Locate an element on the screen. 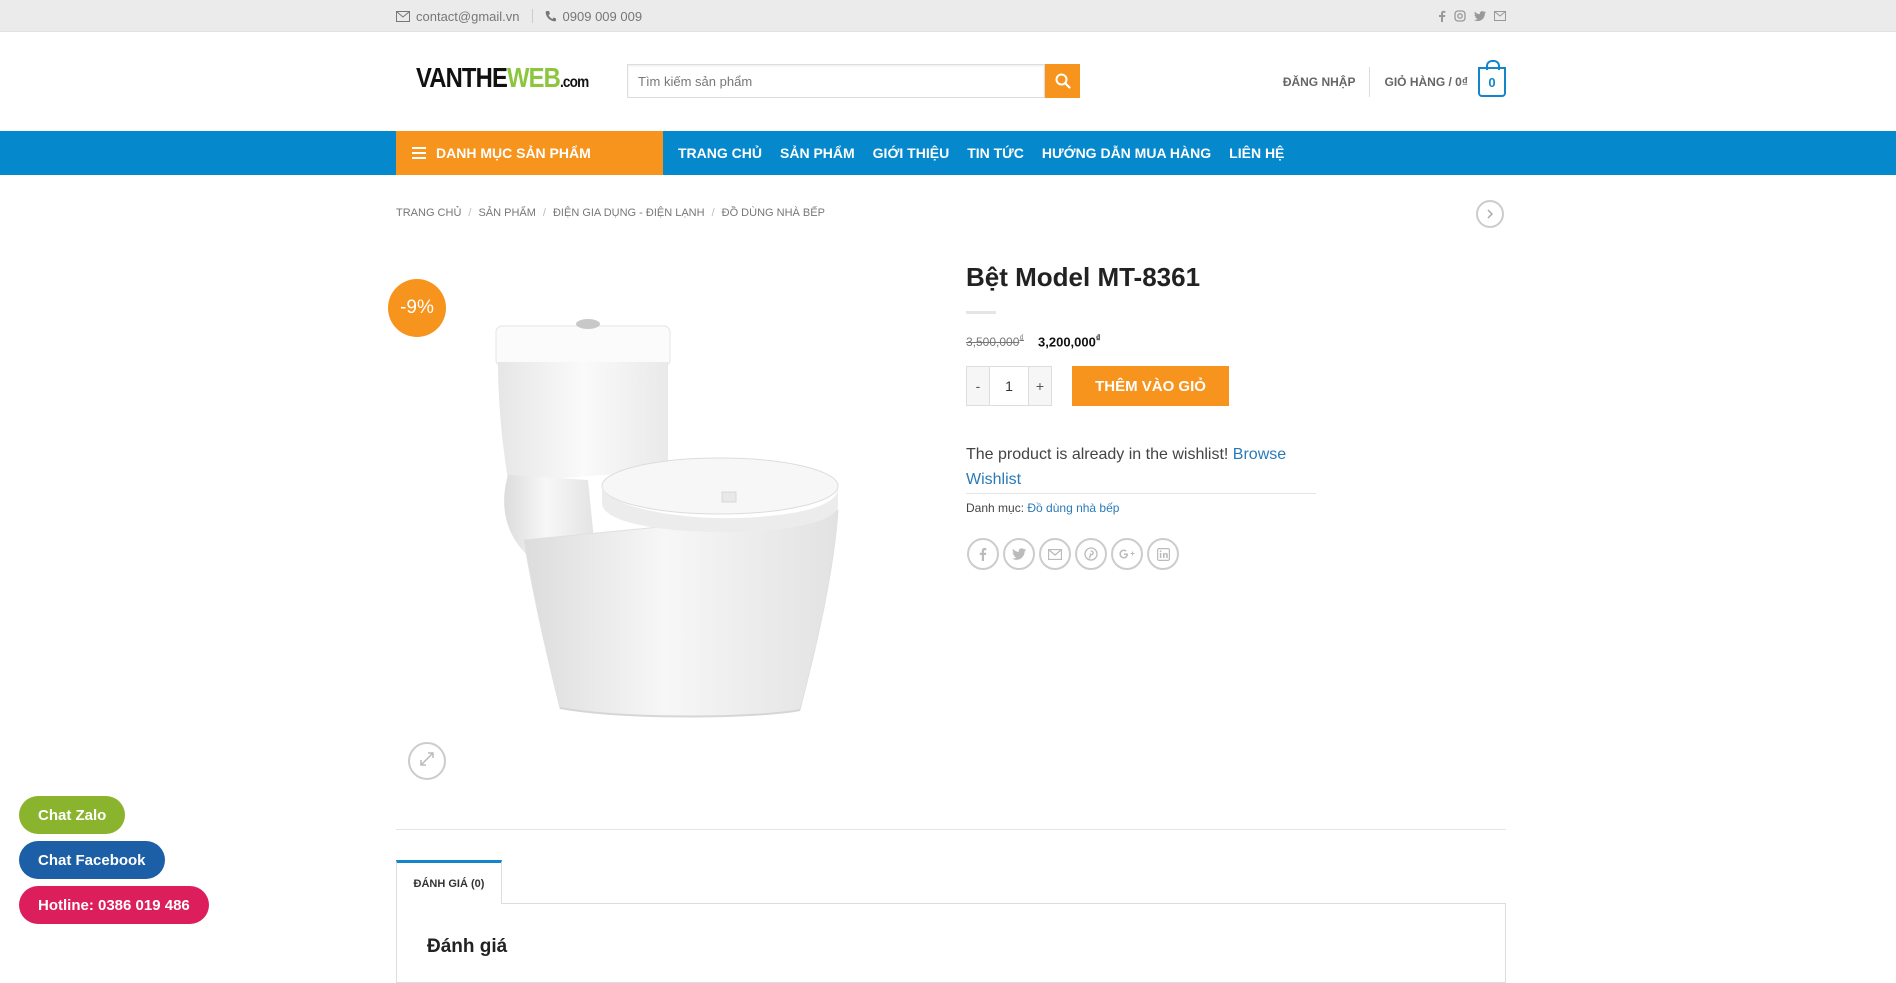  contact-phone: 0909 009 009 is located at coordinates (594, 16).